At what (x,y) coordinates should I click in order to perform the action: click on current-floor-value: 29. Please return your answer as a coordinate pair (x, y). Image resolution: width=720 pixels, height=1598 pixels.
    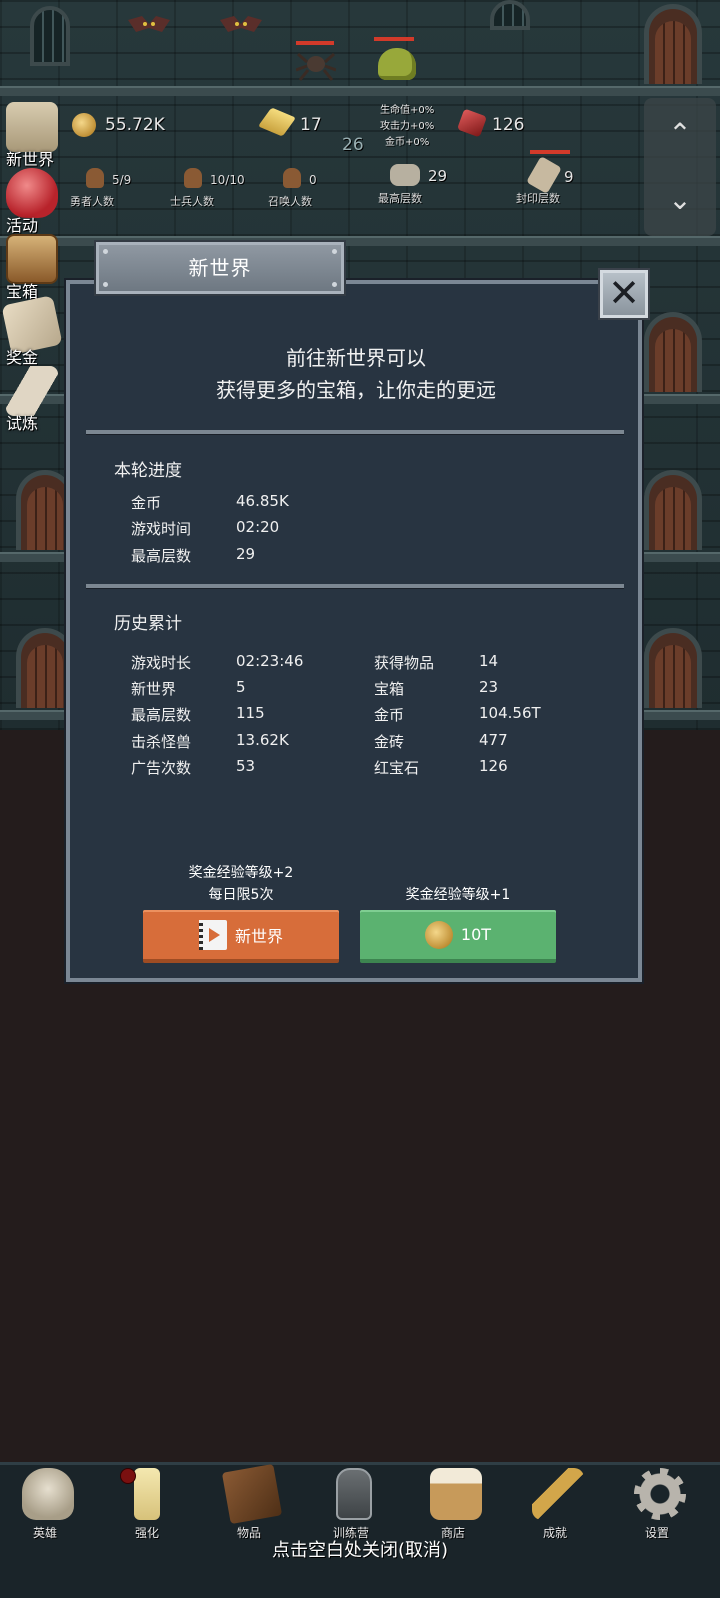
    Looking at the image, I should click on (246, 554).